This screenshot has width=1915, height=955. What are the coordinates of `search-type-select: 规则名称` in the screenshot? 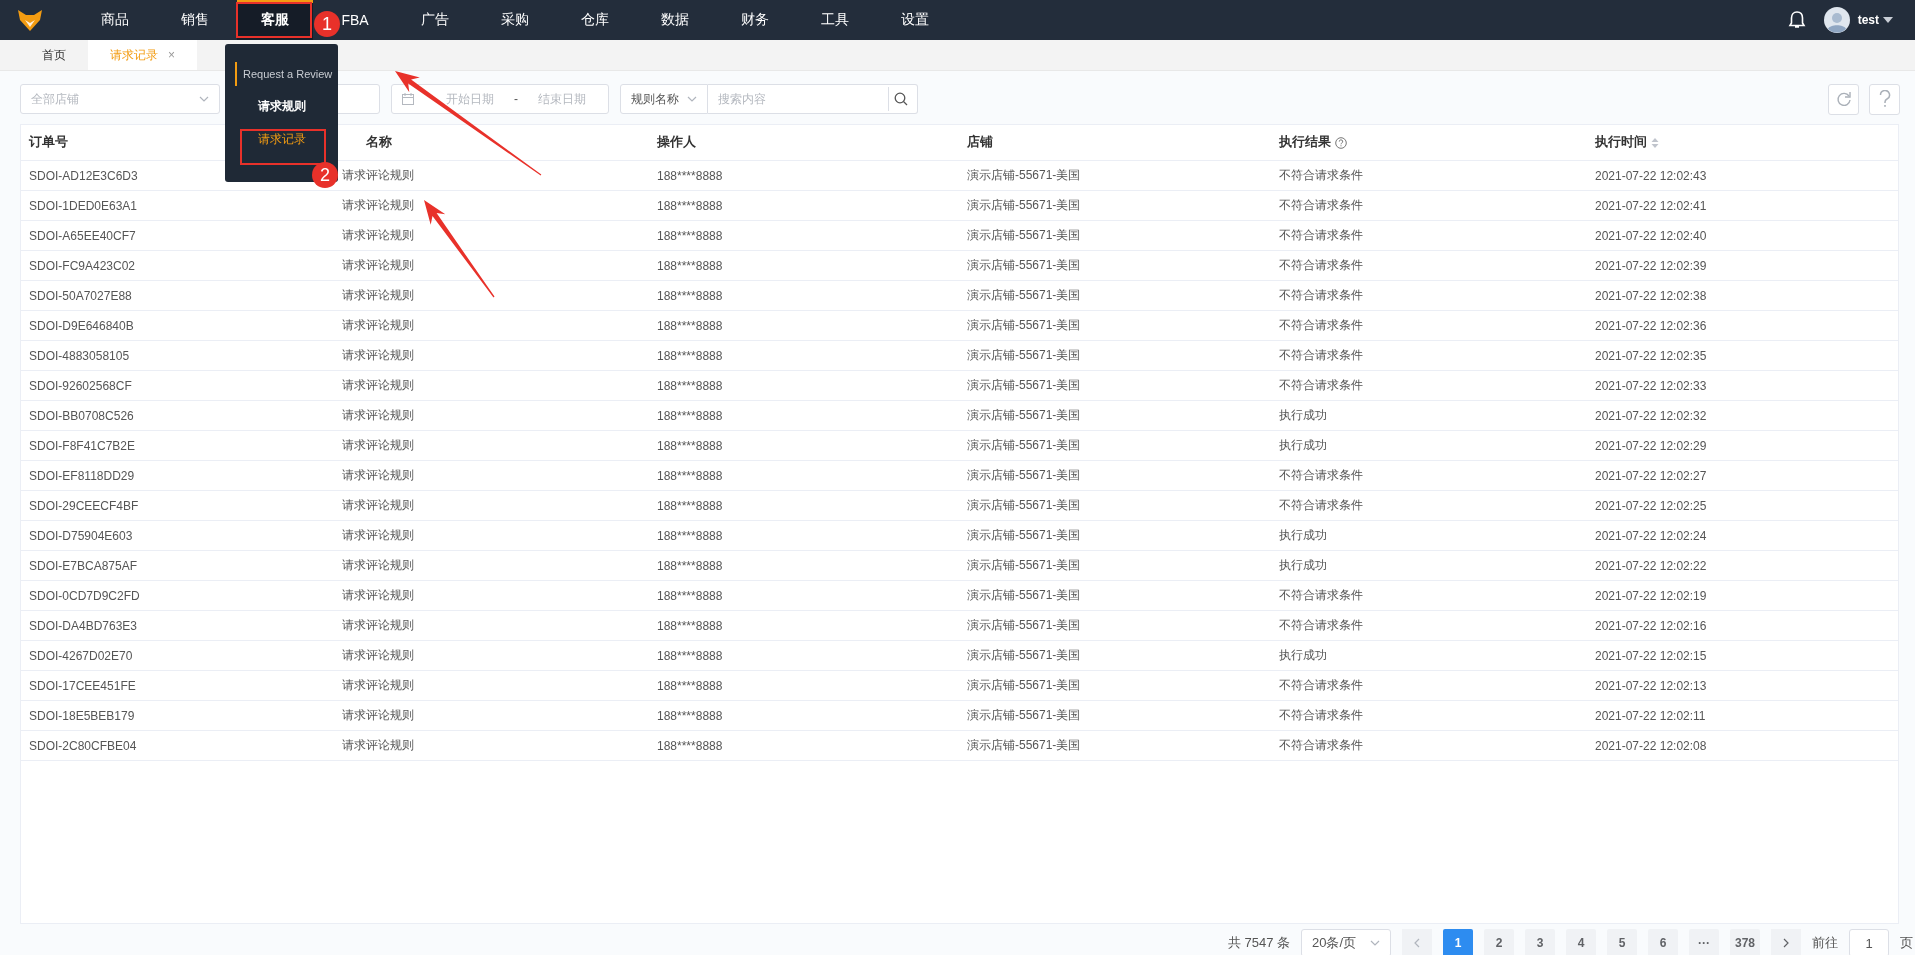 It's located at (664, 99).